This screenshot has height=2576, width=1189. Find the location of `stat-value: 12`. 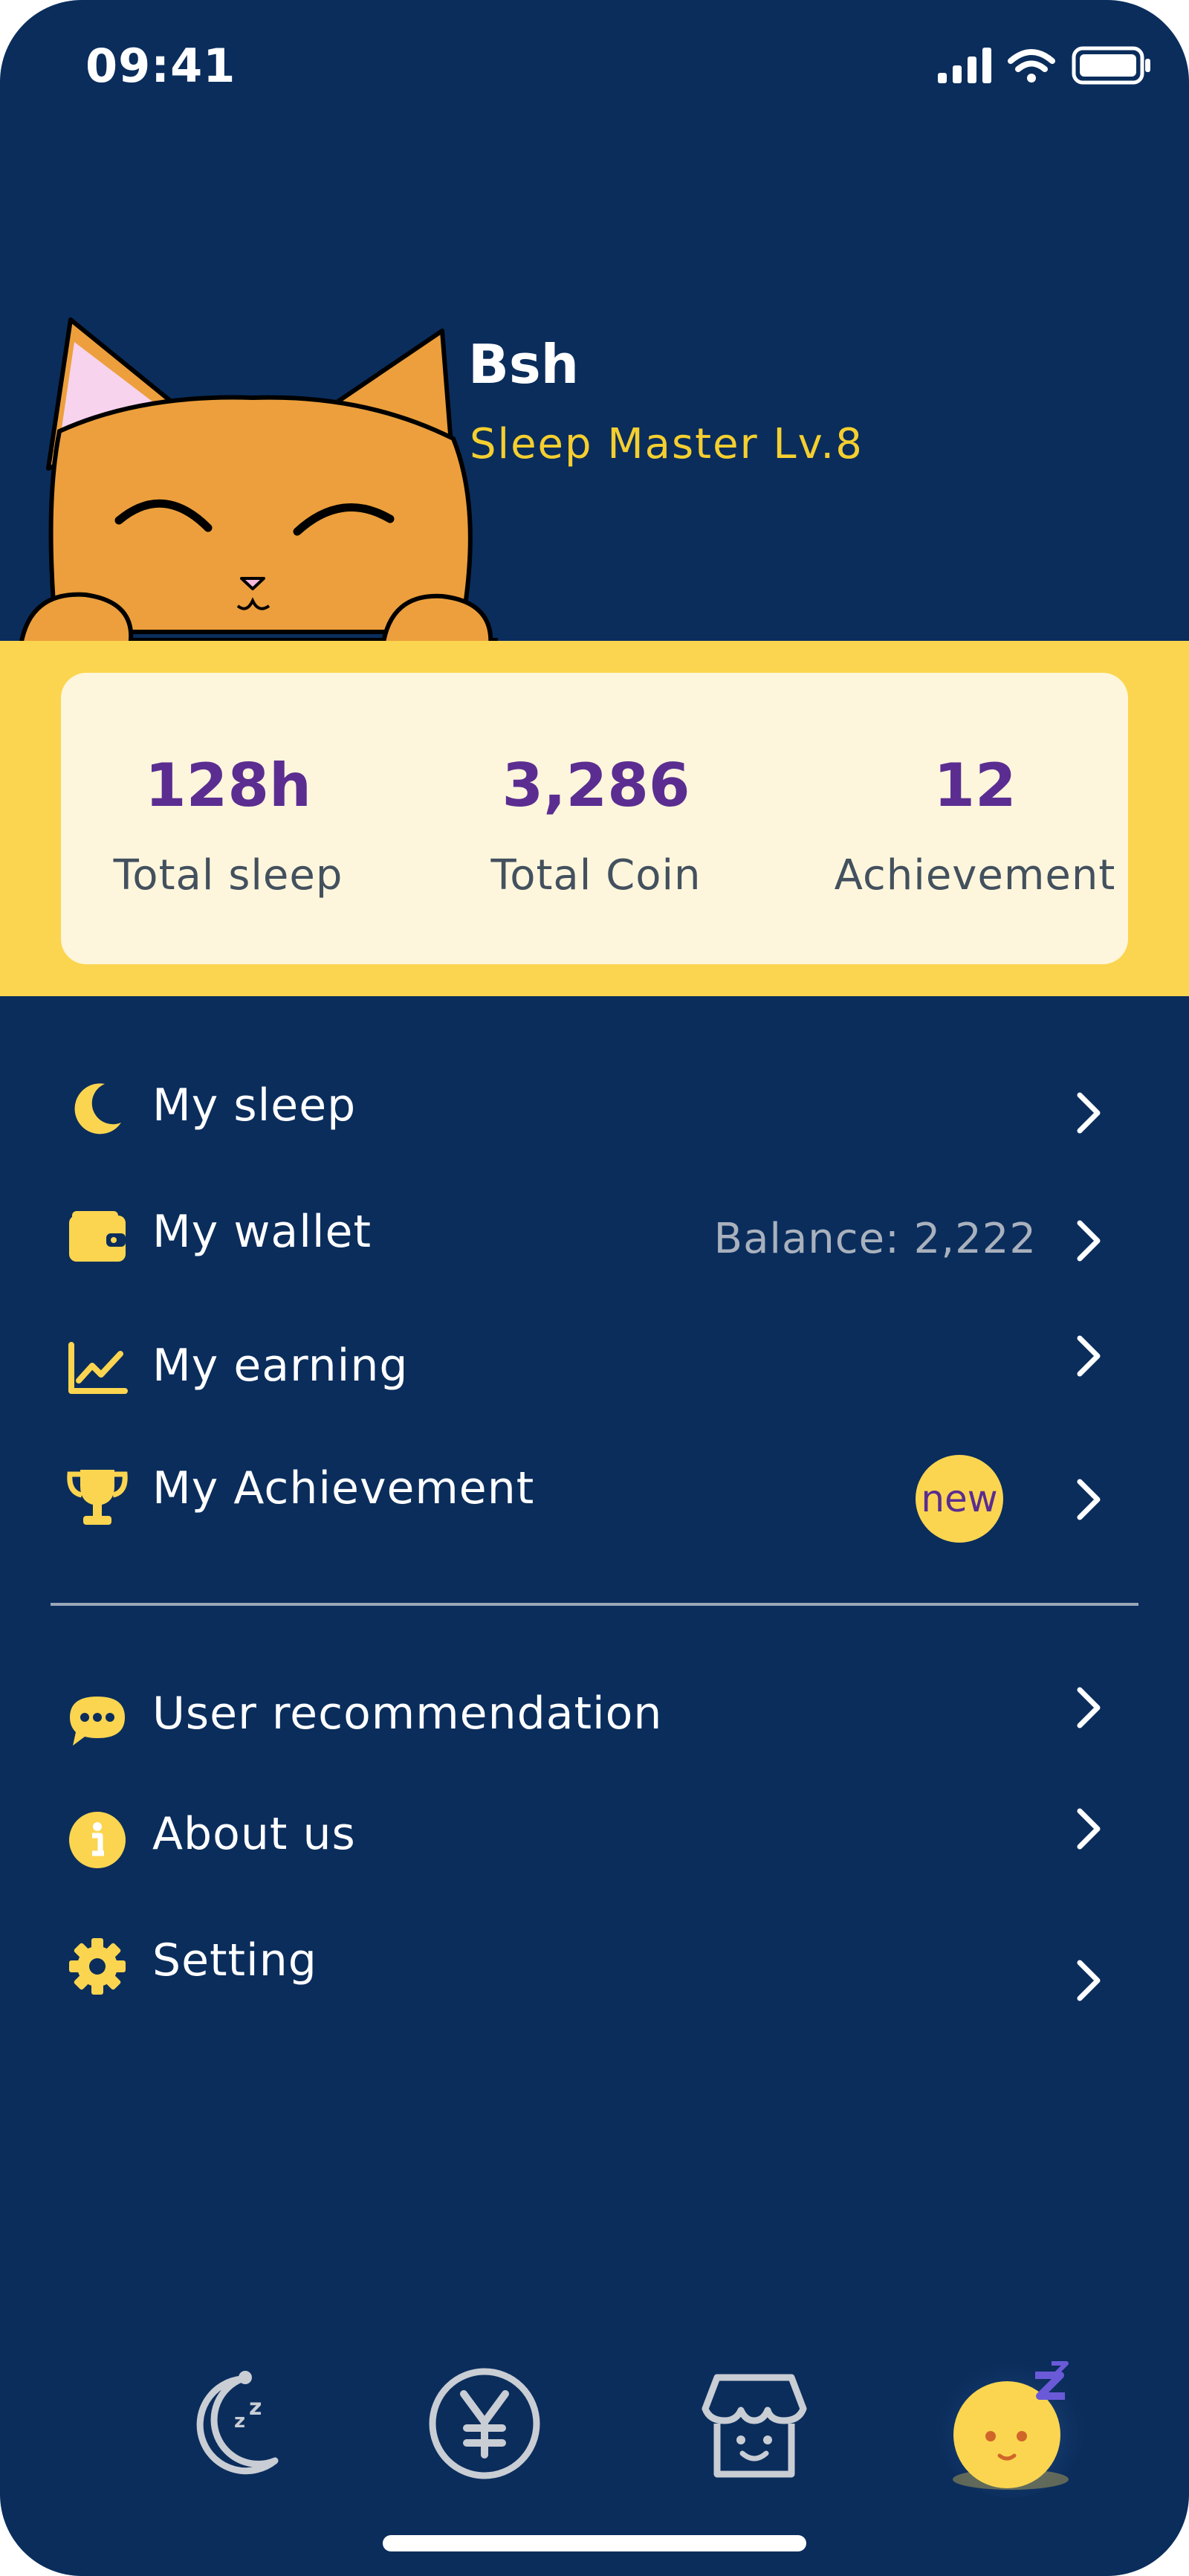

stat-value: 12 is located at coordinates (975, 785).